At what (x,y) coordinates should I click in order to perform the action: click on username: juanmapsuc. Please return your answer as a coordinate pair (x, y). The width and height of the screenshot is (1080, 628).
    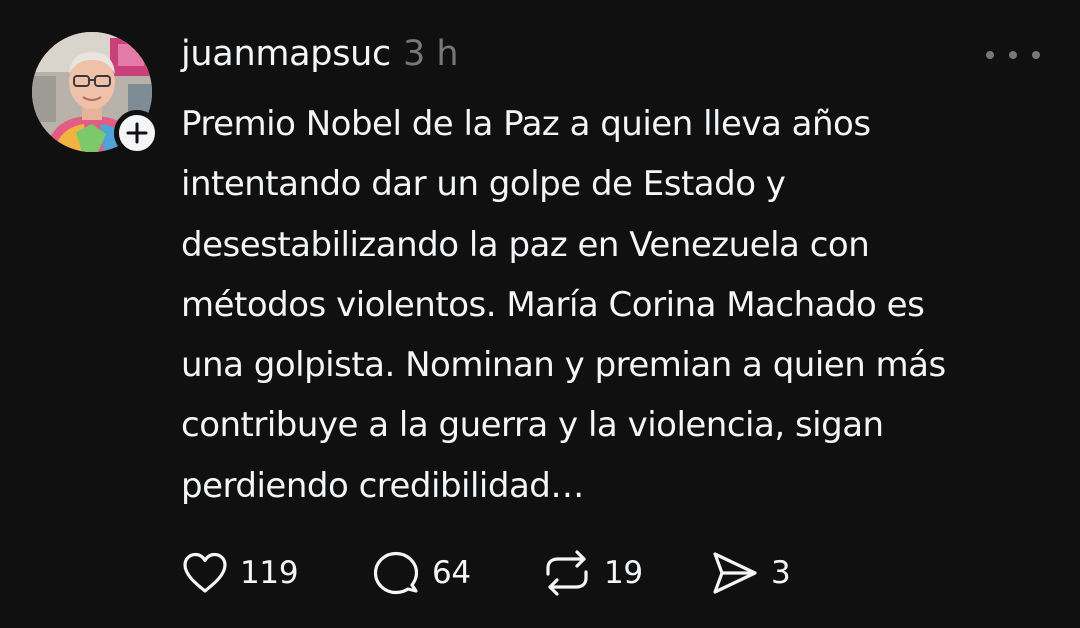
    Looking at the image, I should click on (286, 54).